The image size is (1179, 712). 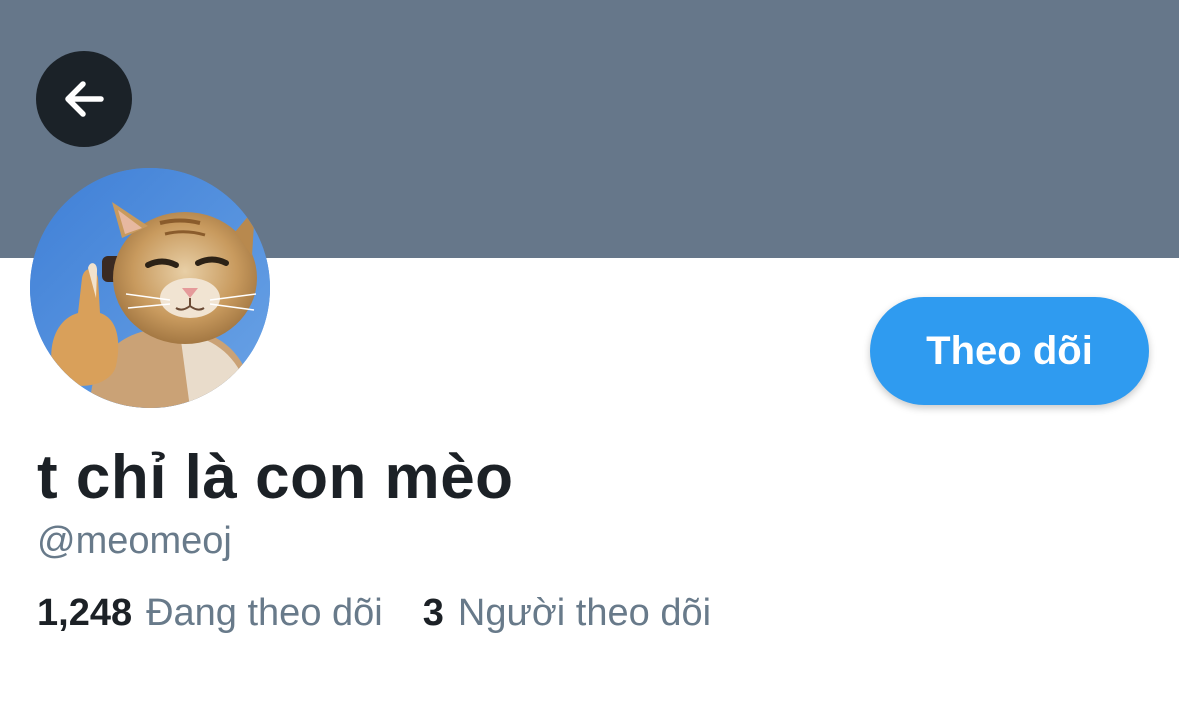 I want to click on profile-stats: 1,248 Đang theo dõi 3 Người theo dõi, so click(x=374, y=613).